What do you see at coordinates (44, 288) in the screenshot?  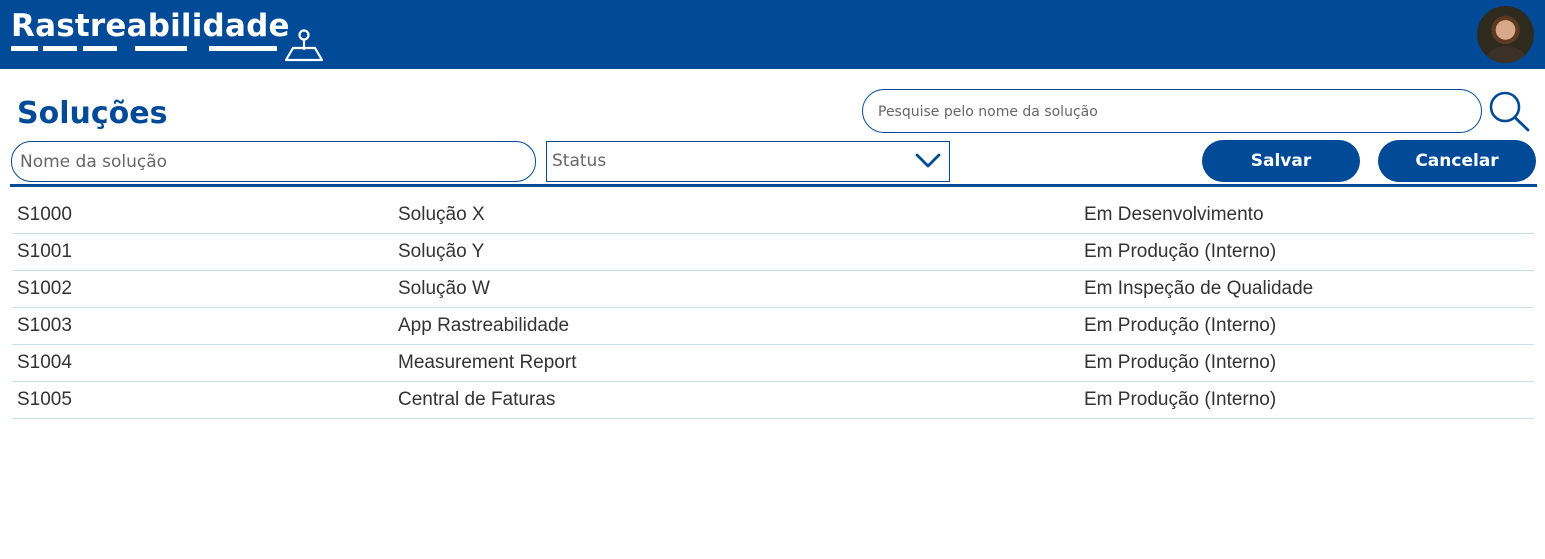 I see `solution-id: S1002` at bounding box center [44, 288].